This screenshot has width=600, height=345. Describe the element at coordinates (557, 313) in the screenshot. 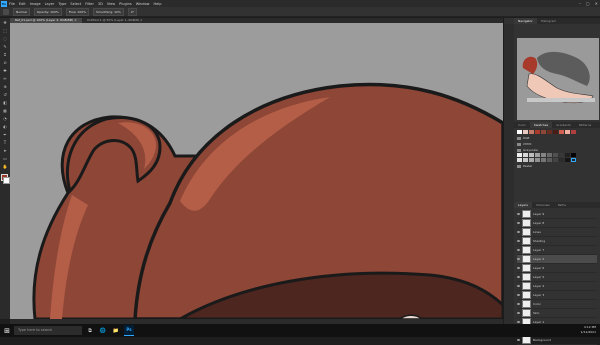

I see `layer-row: Skin` at that location.